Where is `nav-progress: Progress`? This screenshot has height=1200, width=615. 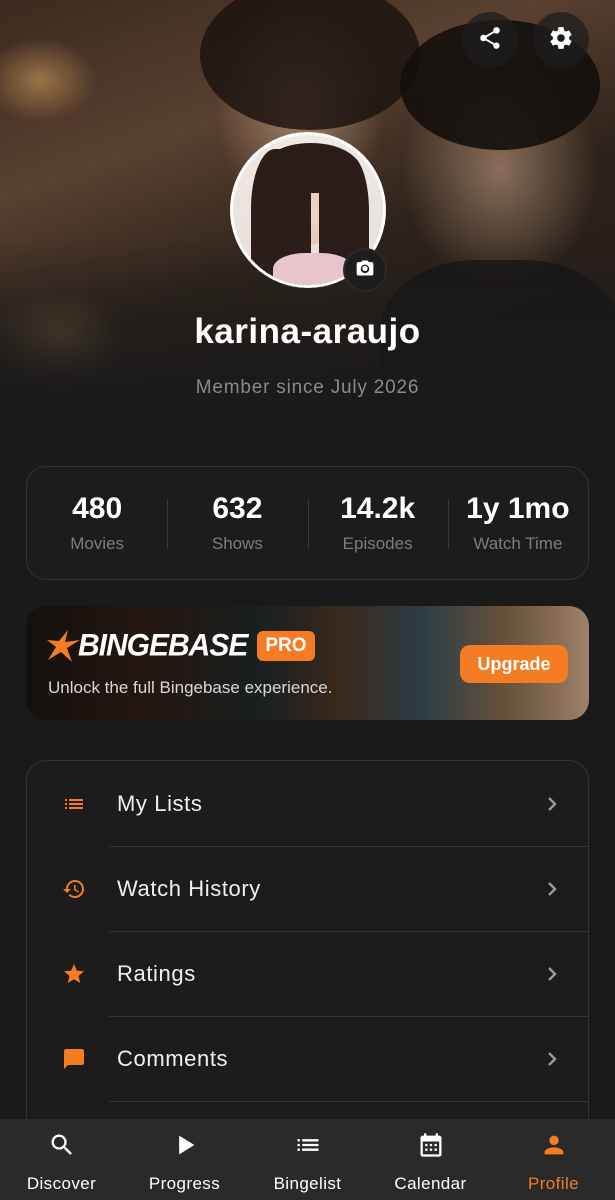
nav-progress: Progress is located at coordinates (184, 1159).